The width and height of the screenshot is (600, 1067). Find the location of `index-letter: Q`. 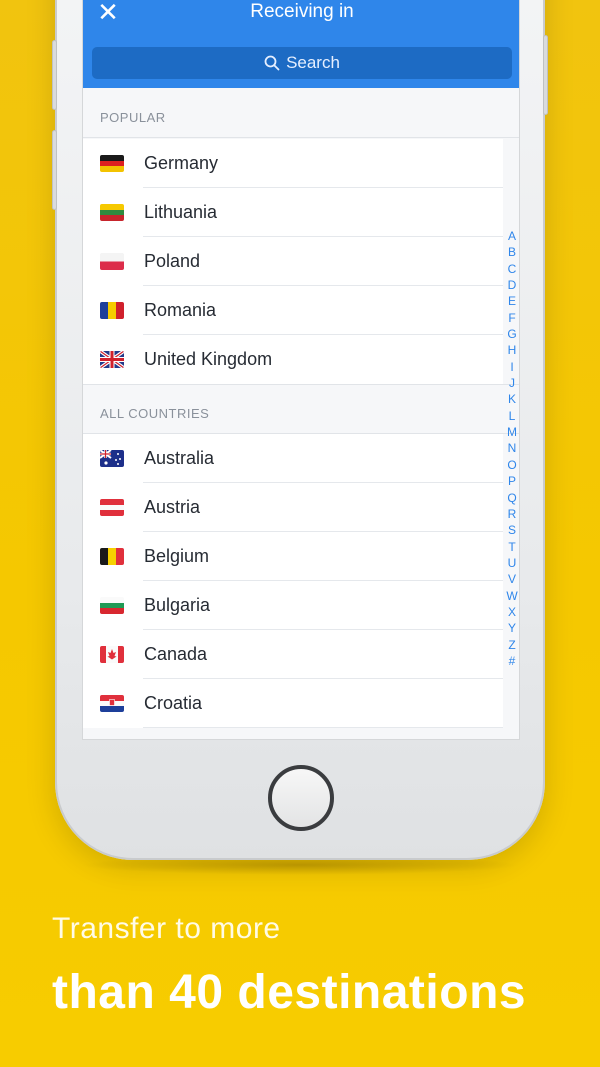

index-letter: Q is located at coordinates (511, 498).